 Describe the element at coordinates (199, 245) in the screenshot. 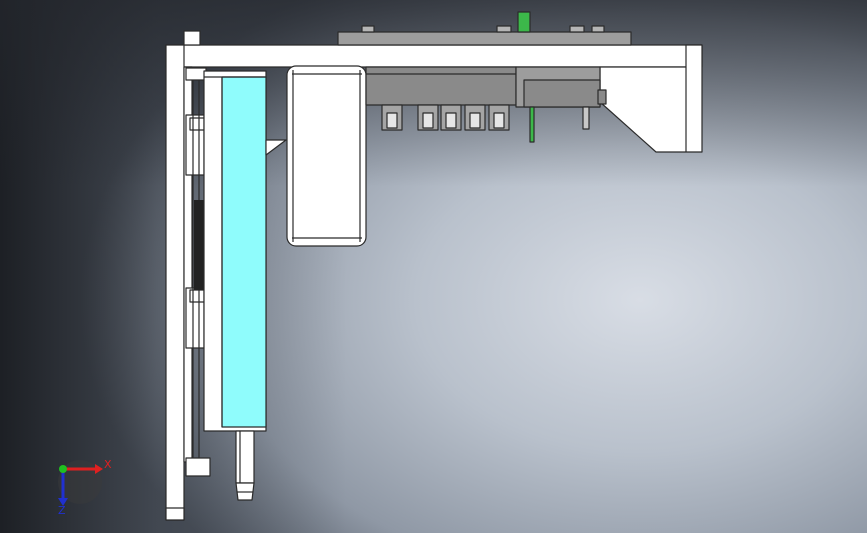

I see `rail-dark-gap` at that location.